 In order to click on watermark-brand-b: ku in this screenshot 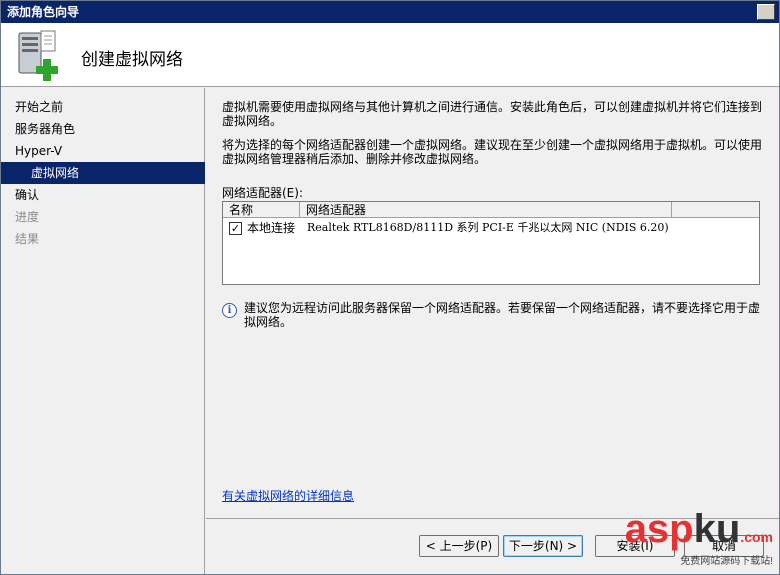, I will do `click(717, 529)`.